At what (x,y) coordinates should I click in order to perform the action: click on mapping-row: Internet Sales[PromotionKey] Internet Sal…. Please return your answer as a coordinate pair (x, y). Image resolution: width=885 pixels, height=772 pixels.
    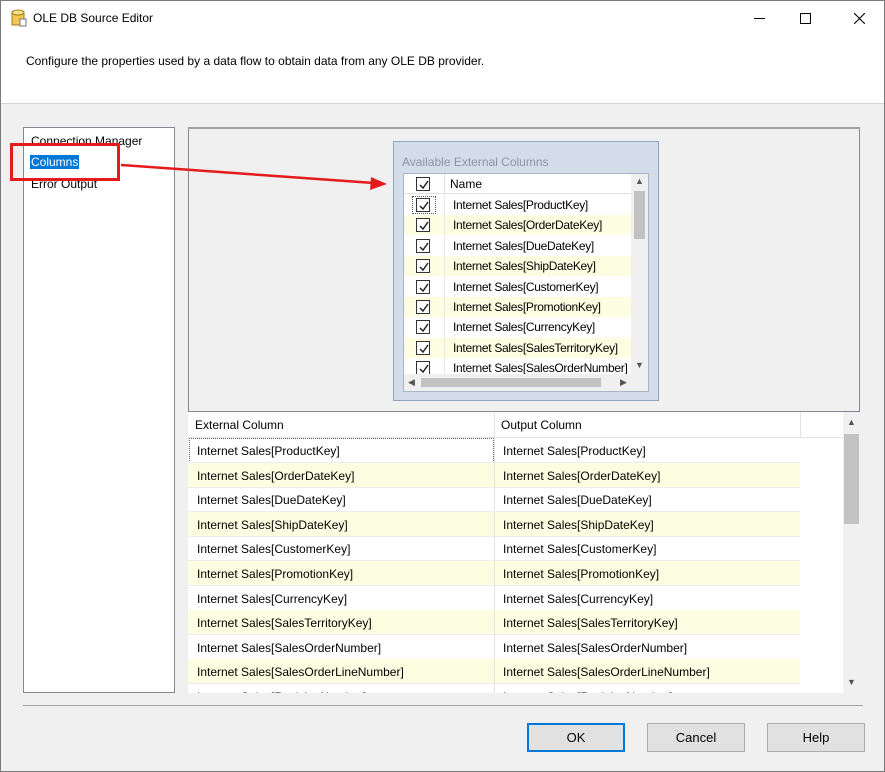
    Looking at the image, I should click on (494, 573).